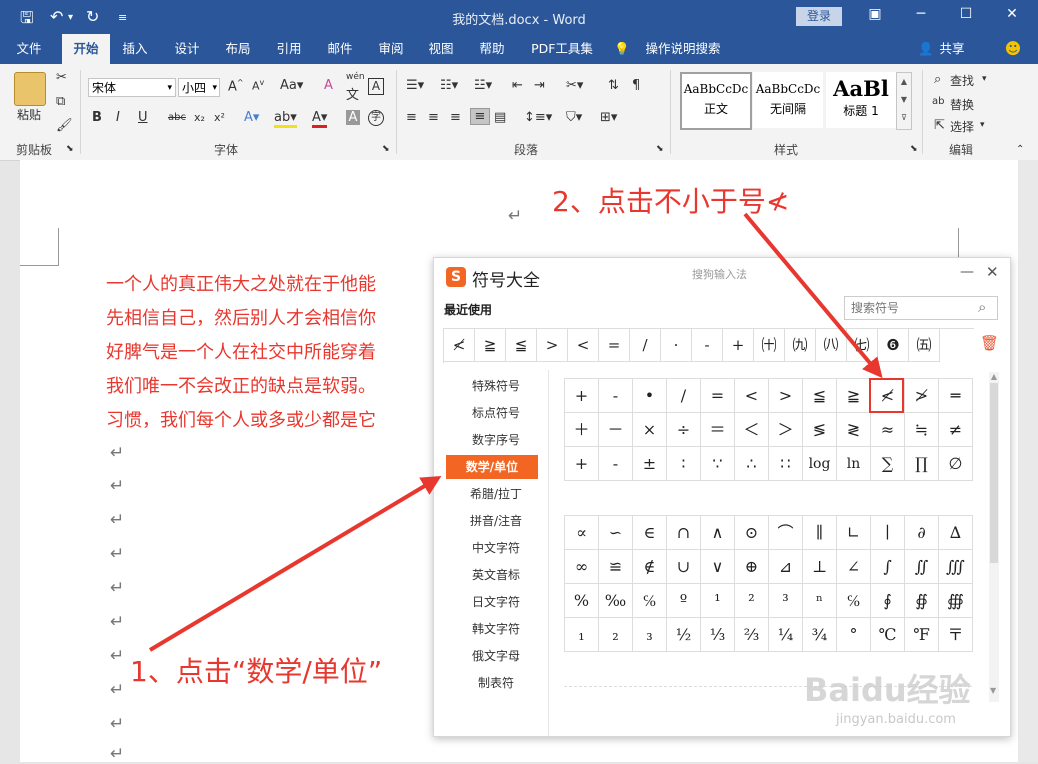 The height and width of the screenshot is (764, 1038). What do you see at coordinates (887, 690) in the screenshot?
I see `watermark-brand: Baidu经验` at bounding box center [887, 690].